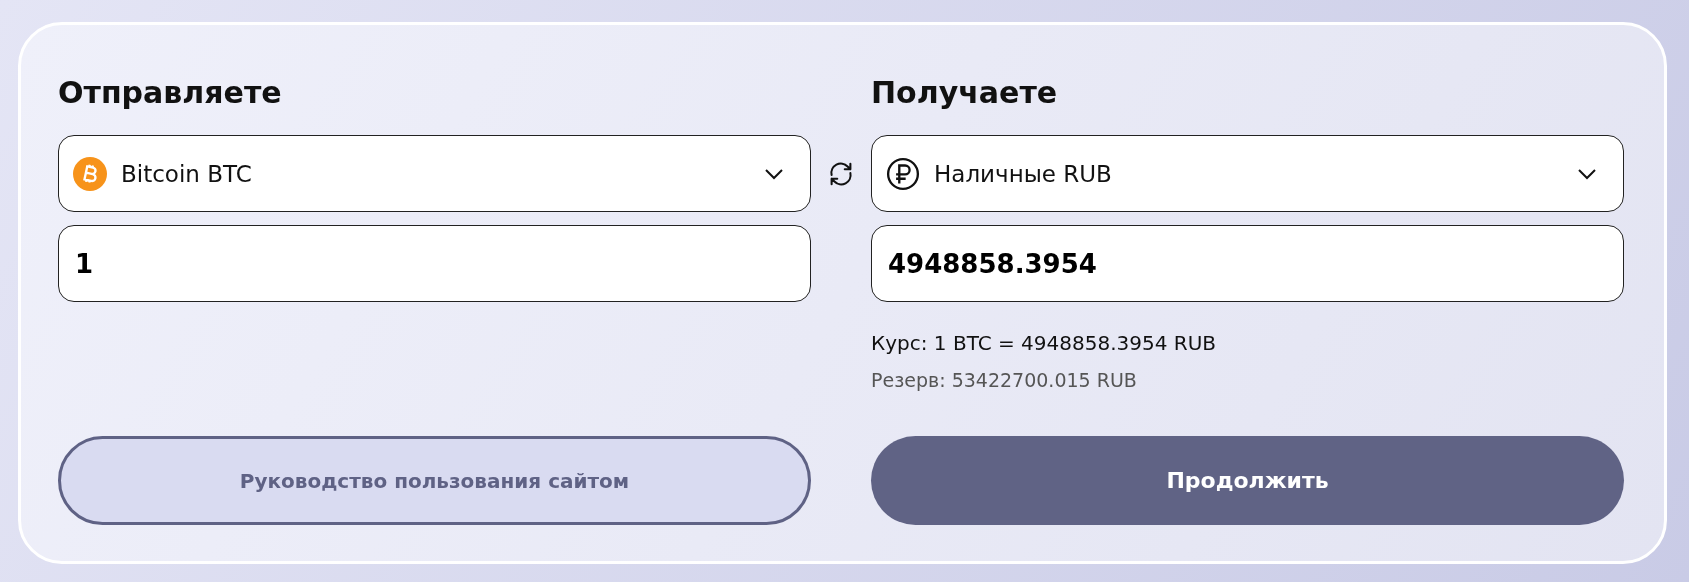 This screenshot has height=582, width=1689. Describe the element at coordinates (1247, 480) in the screenshot. I see `continue-button: Продолжить` at that location.